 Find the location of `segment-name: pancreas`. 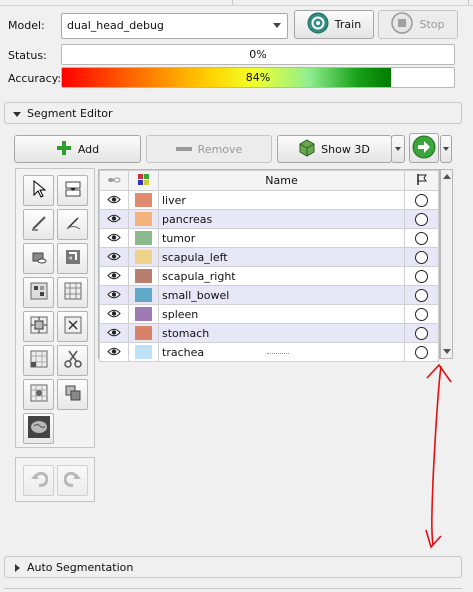

segment-name: pancreas is located at coordinates (281, 219).